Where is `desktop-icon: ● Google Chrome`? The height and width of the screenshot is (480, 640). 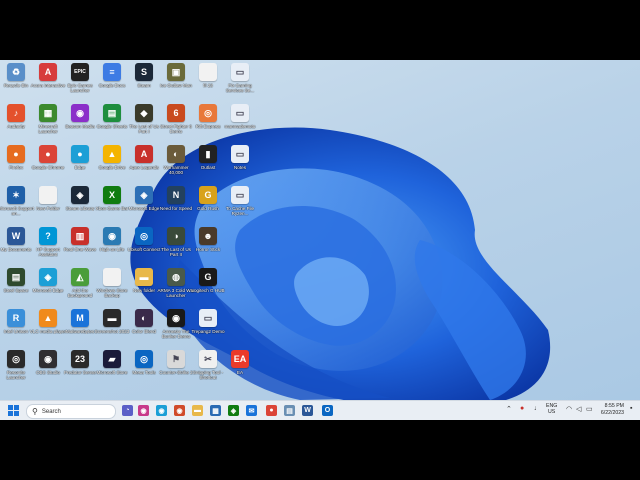 desktop-icon: ● Google Chrome is located at coordinates (48, 163).